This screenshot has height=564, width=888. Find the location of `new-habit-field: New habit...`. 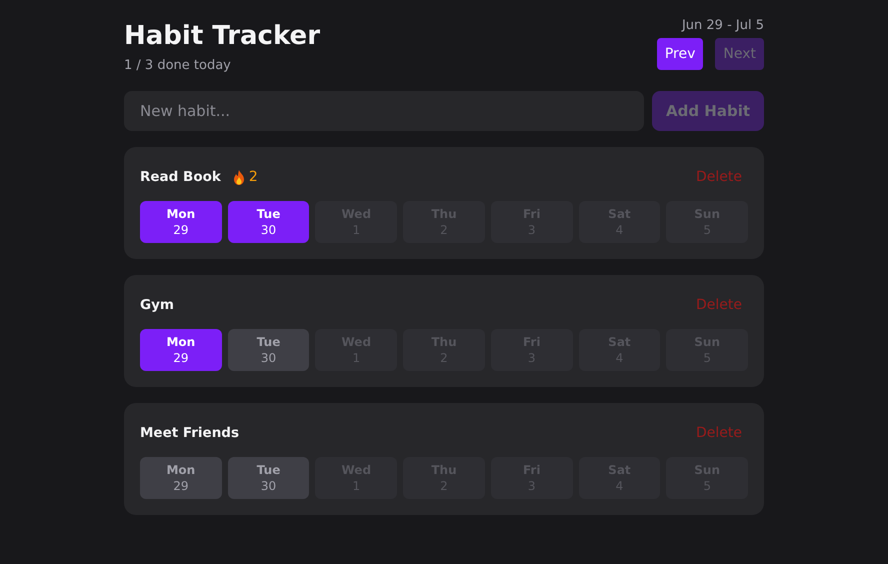

new-habit-field: New habit... is located at coordinates (384, 111).